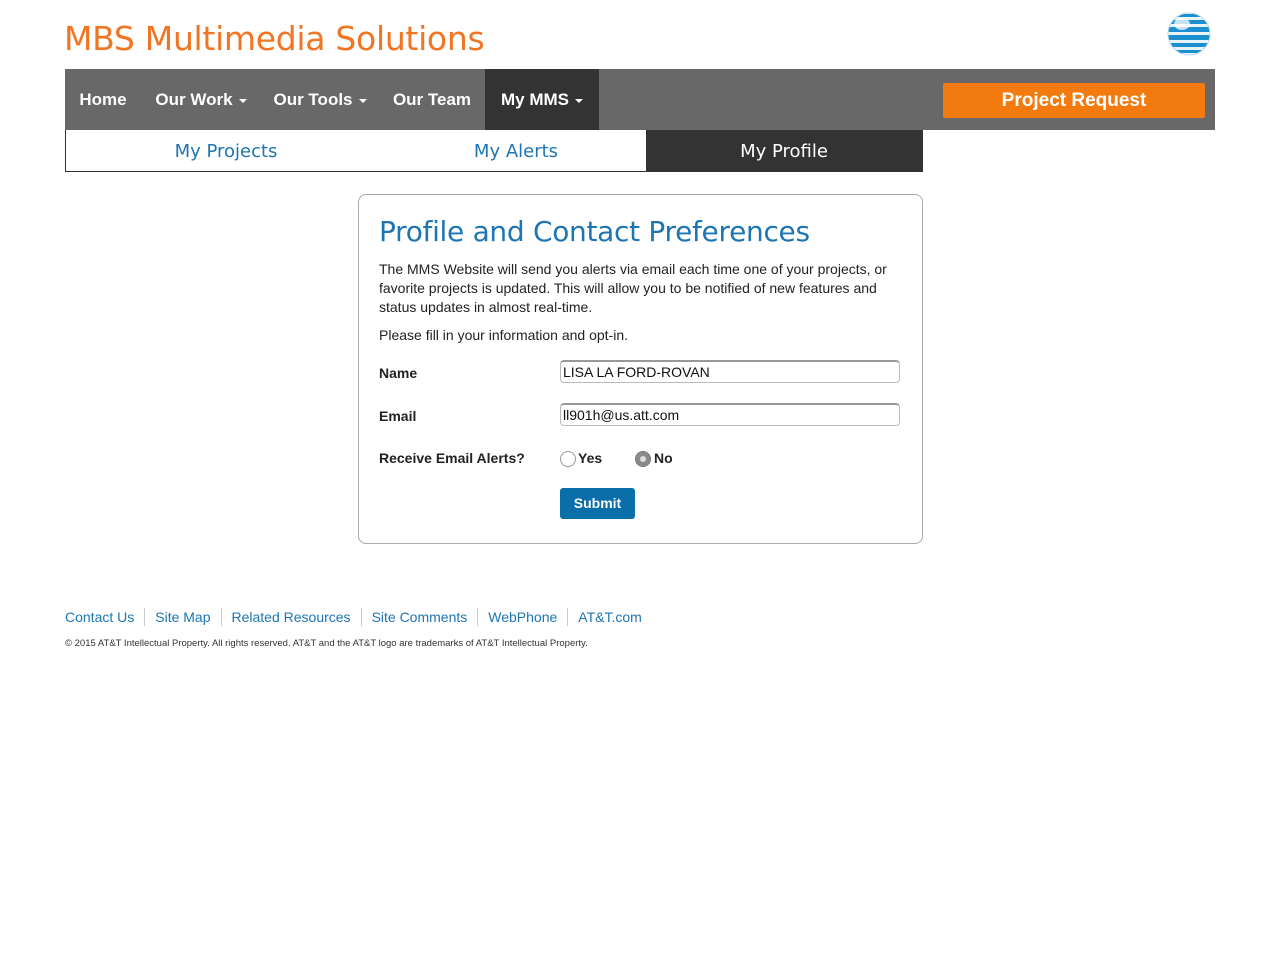  I want to click on alerts-yes-radio, so click(568, 459).